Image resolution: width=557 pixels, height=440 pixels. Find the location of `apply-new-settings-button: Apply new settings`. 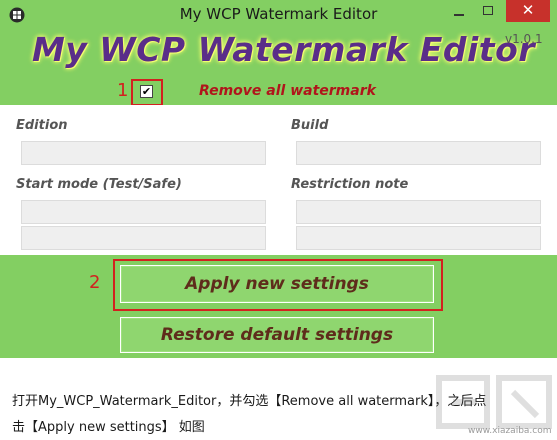

apply-new-settings-button: Apply new settings is located at coordinates (277, 284).